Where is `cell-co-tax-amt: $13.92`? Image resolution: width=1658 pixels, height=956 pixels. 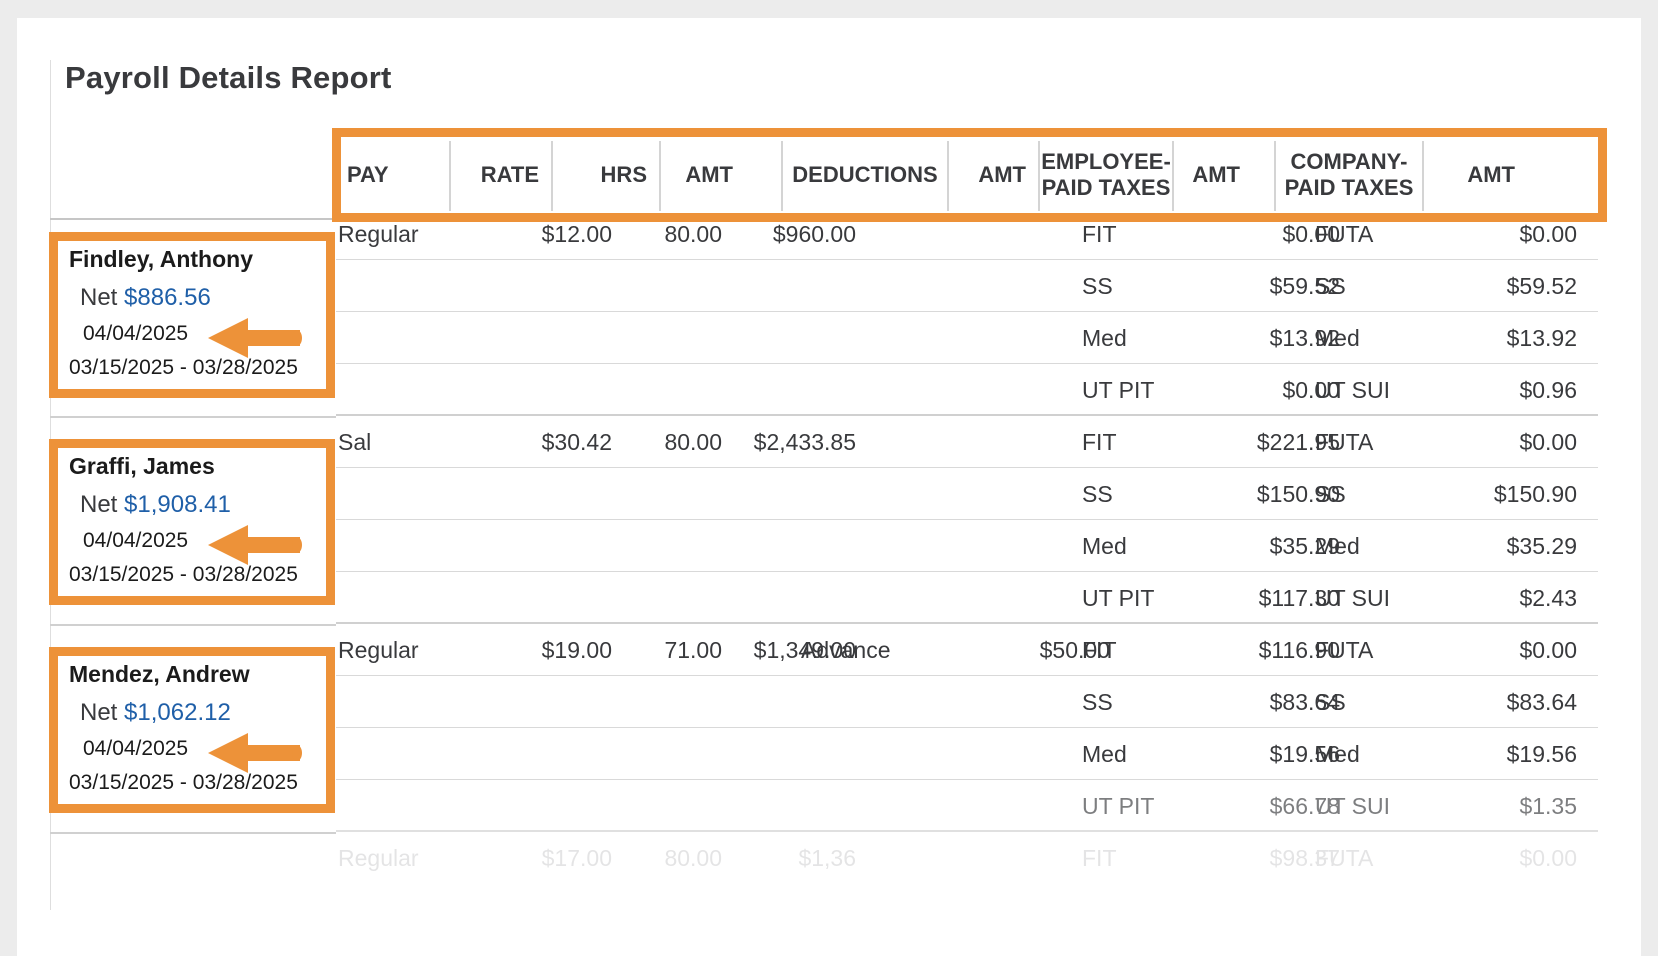
cell-co-tax-amt: $13.92 is located at coordinates (1541, 338).